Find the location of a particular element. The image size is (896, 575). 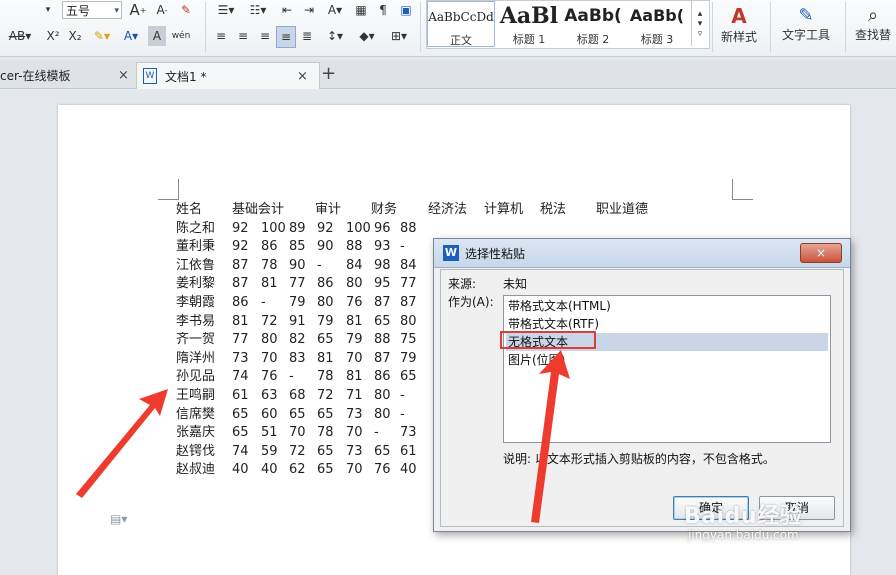

line-spacing-icon: ↕▾ is located at coordinates (335, 36).